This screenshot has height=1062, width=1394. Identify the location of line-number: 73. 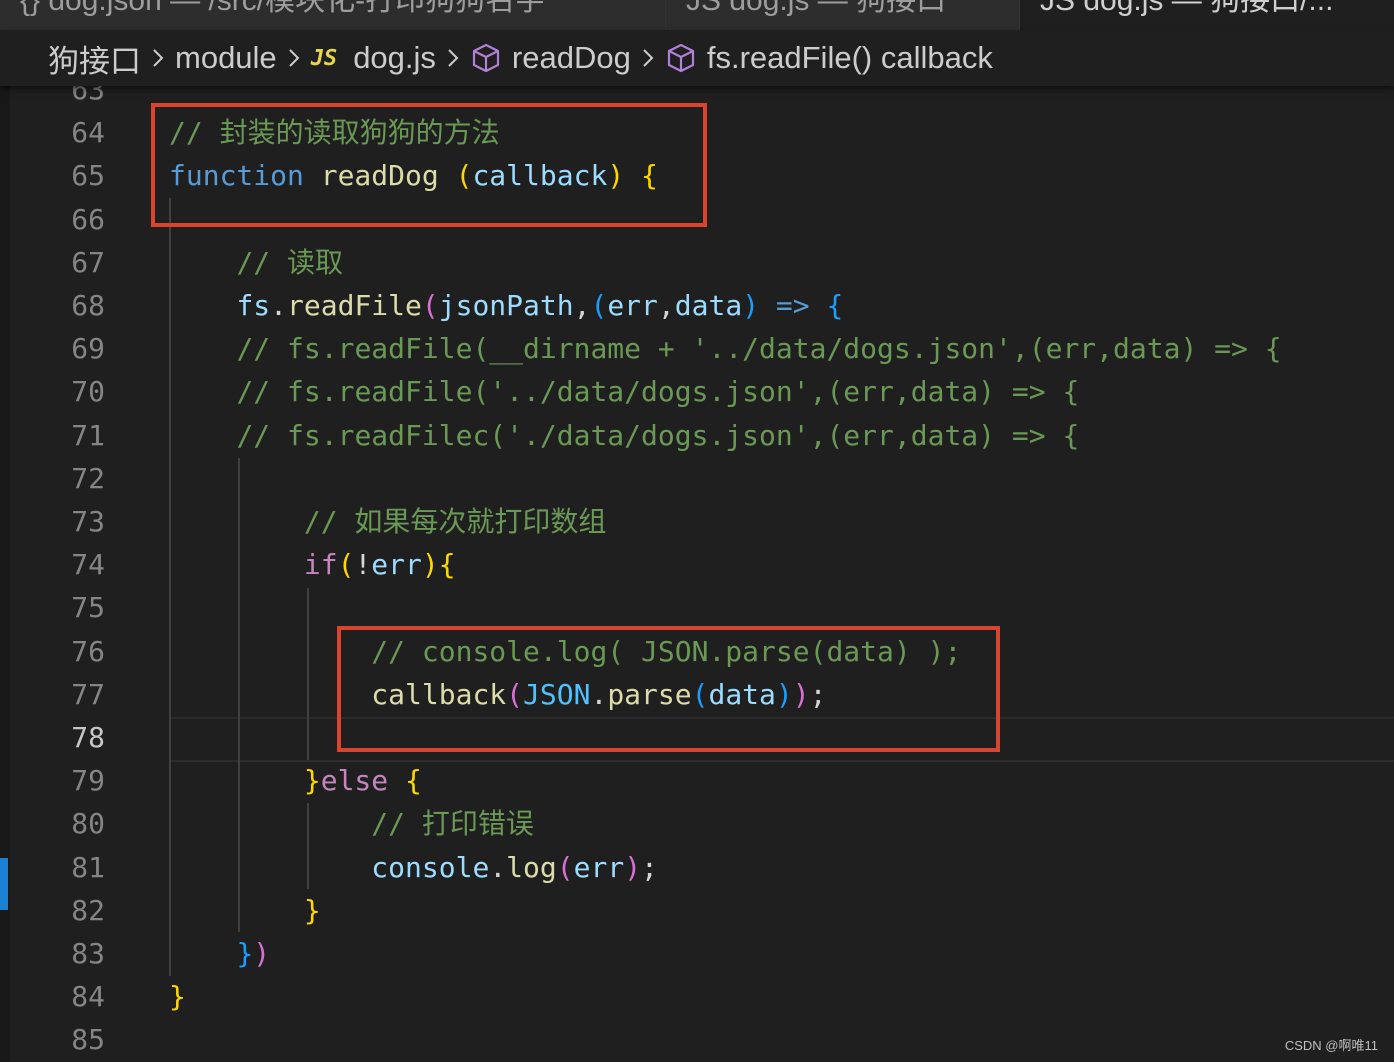
(88, 521).